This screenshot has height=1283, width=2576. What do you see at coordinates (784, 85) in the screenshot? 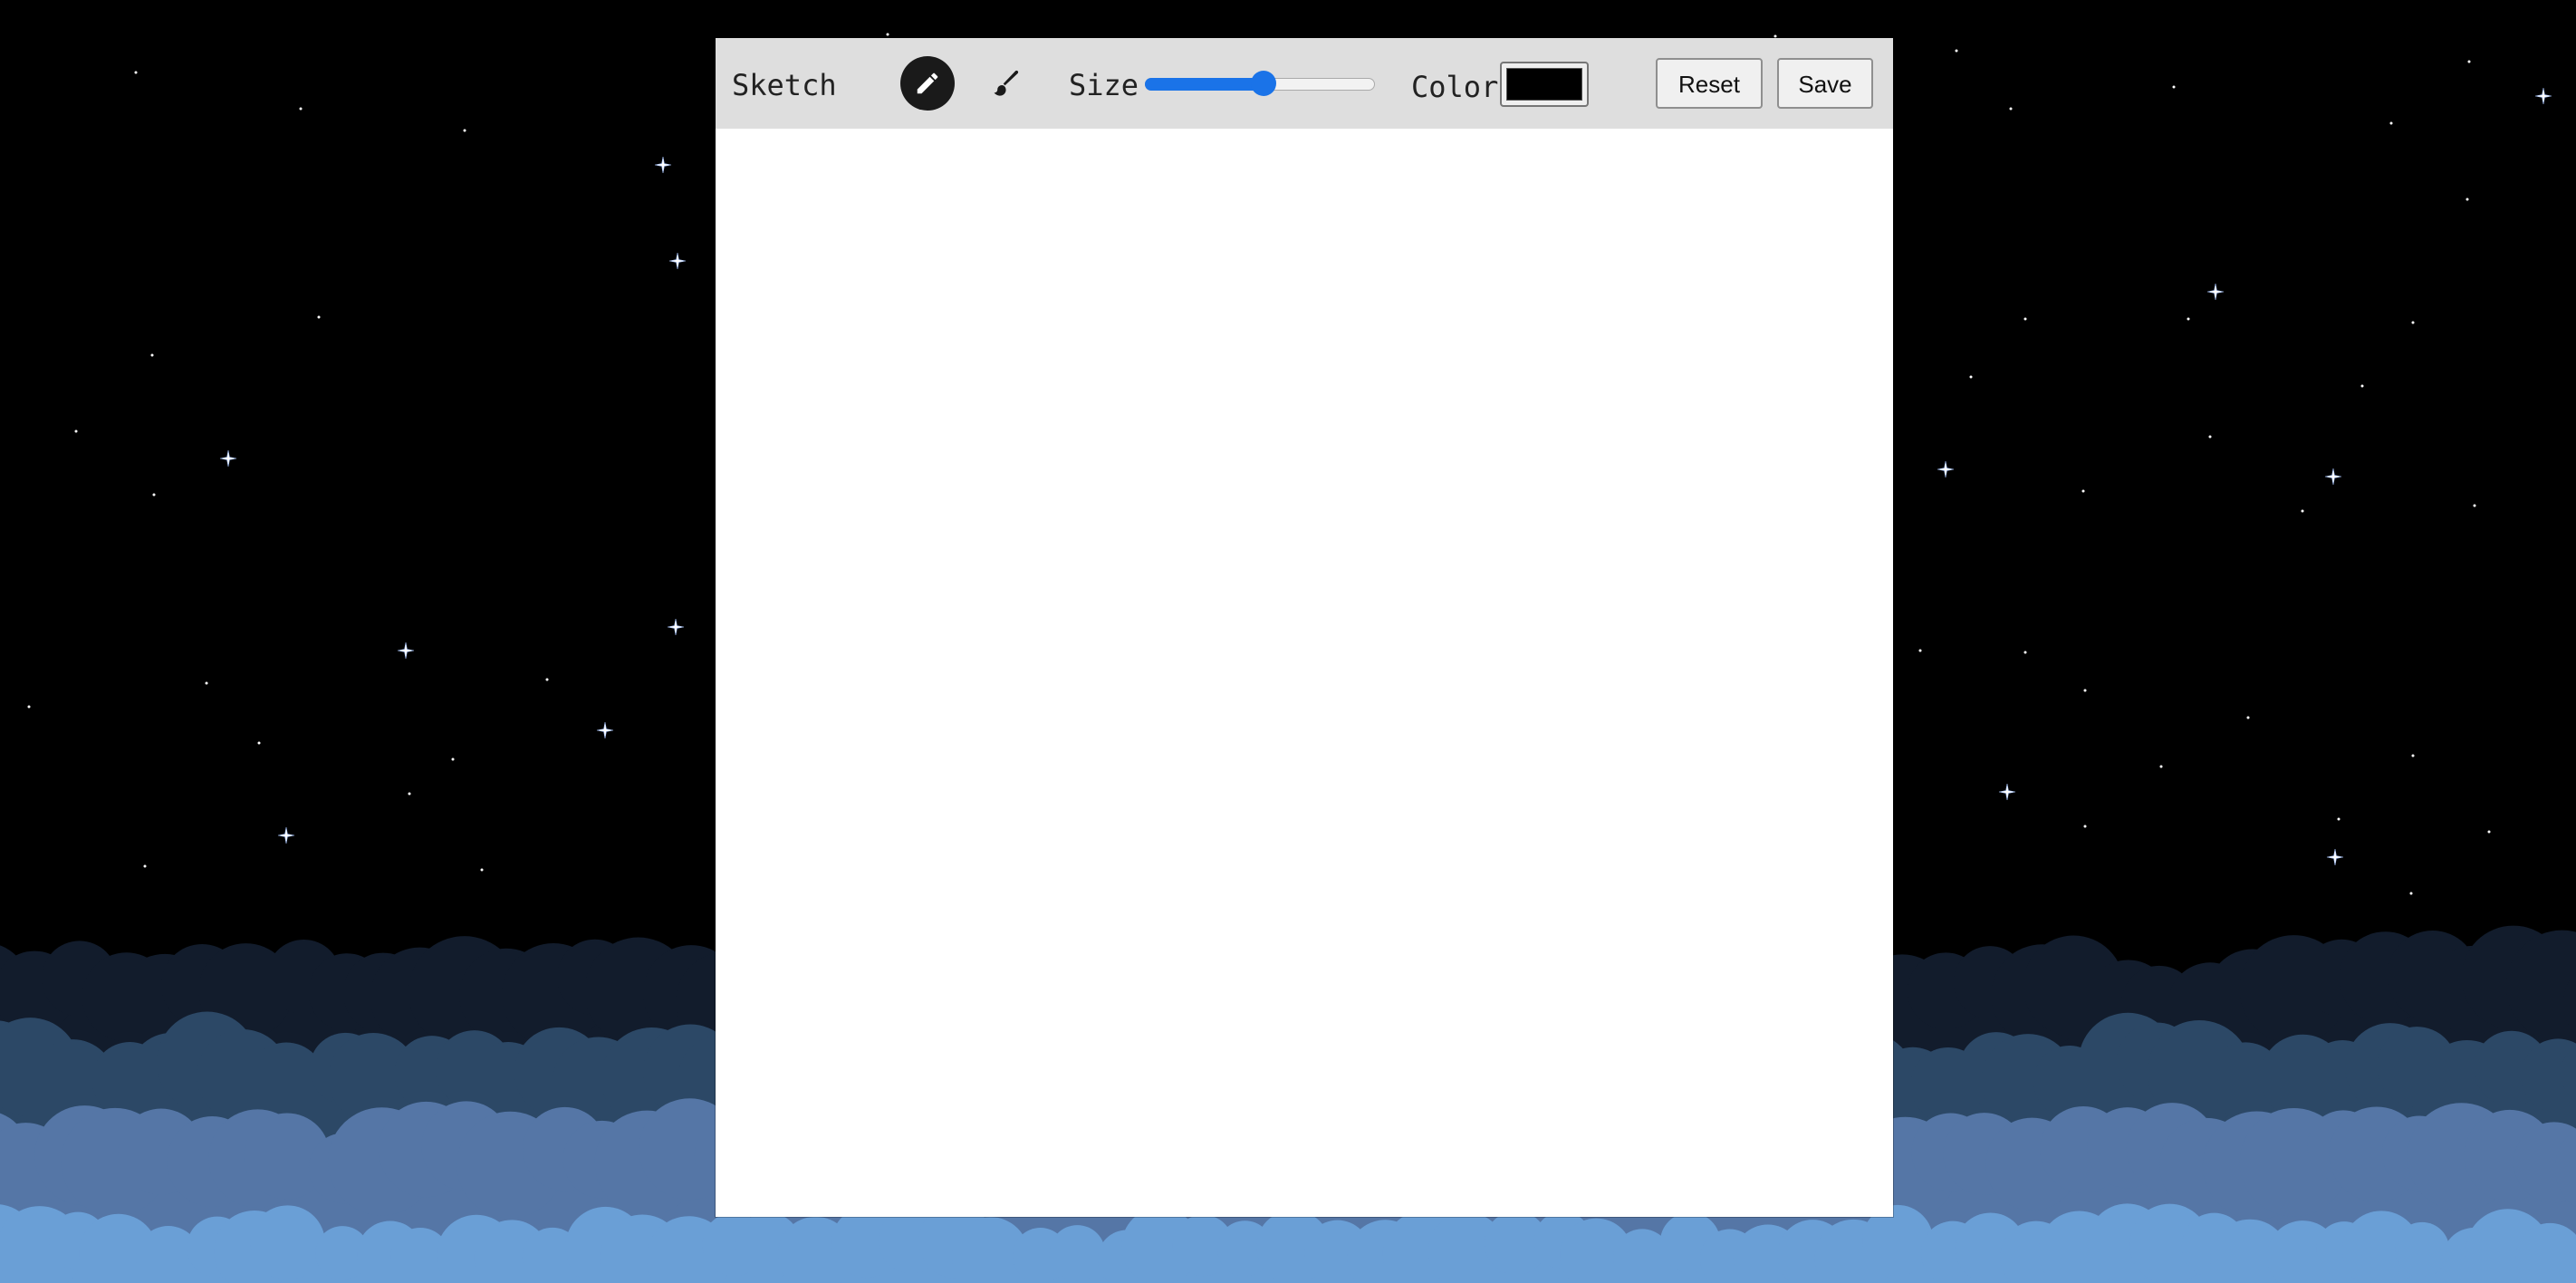
I see `app-title: Sketch` at bounding box center [784, 85].